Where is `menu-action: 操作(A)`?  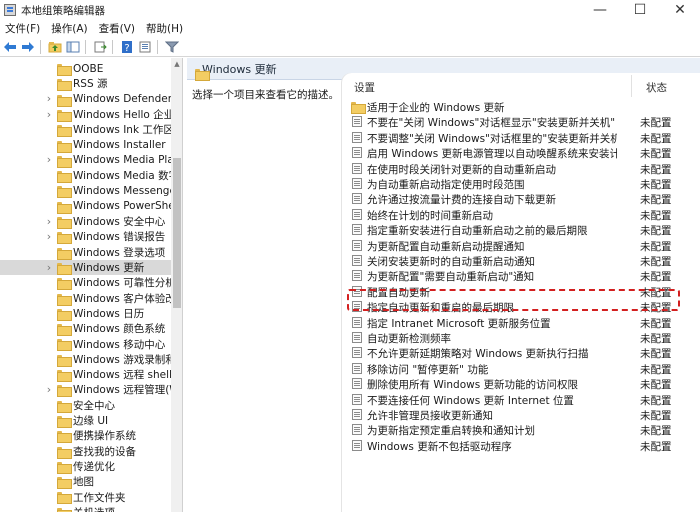 menu-action: 操作(A) is located at coordinates (69, 28).